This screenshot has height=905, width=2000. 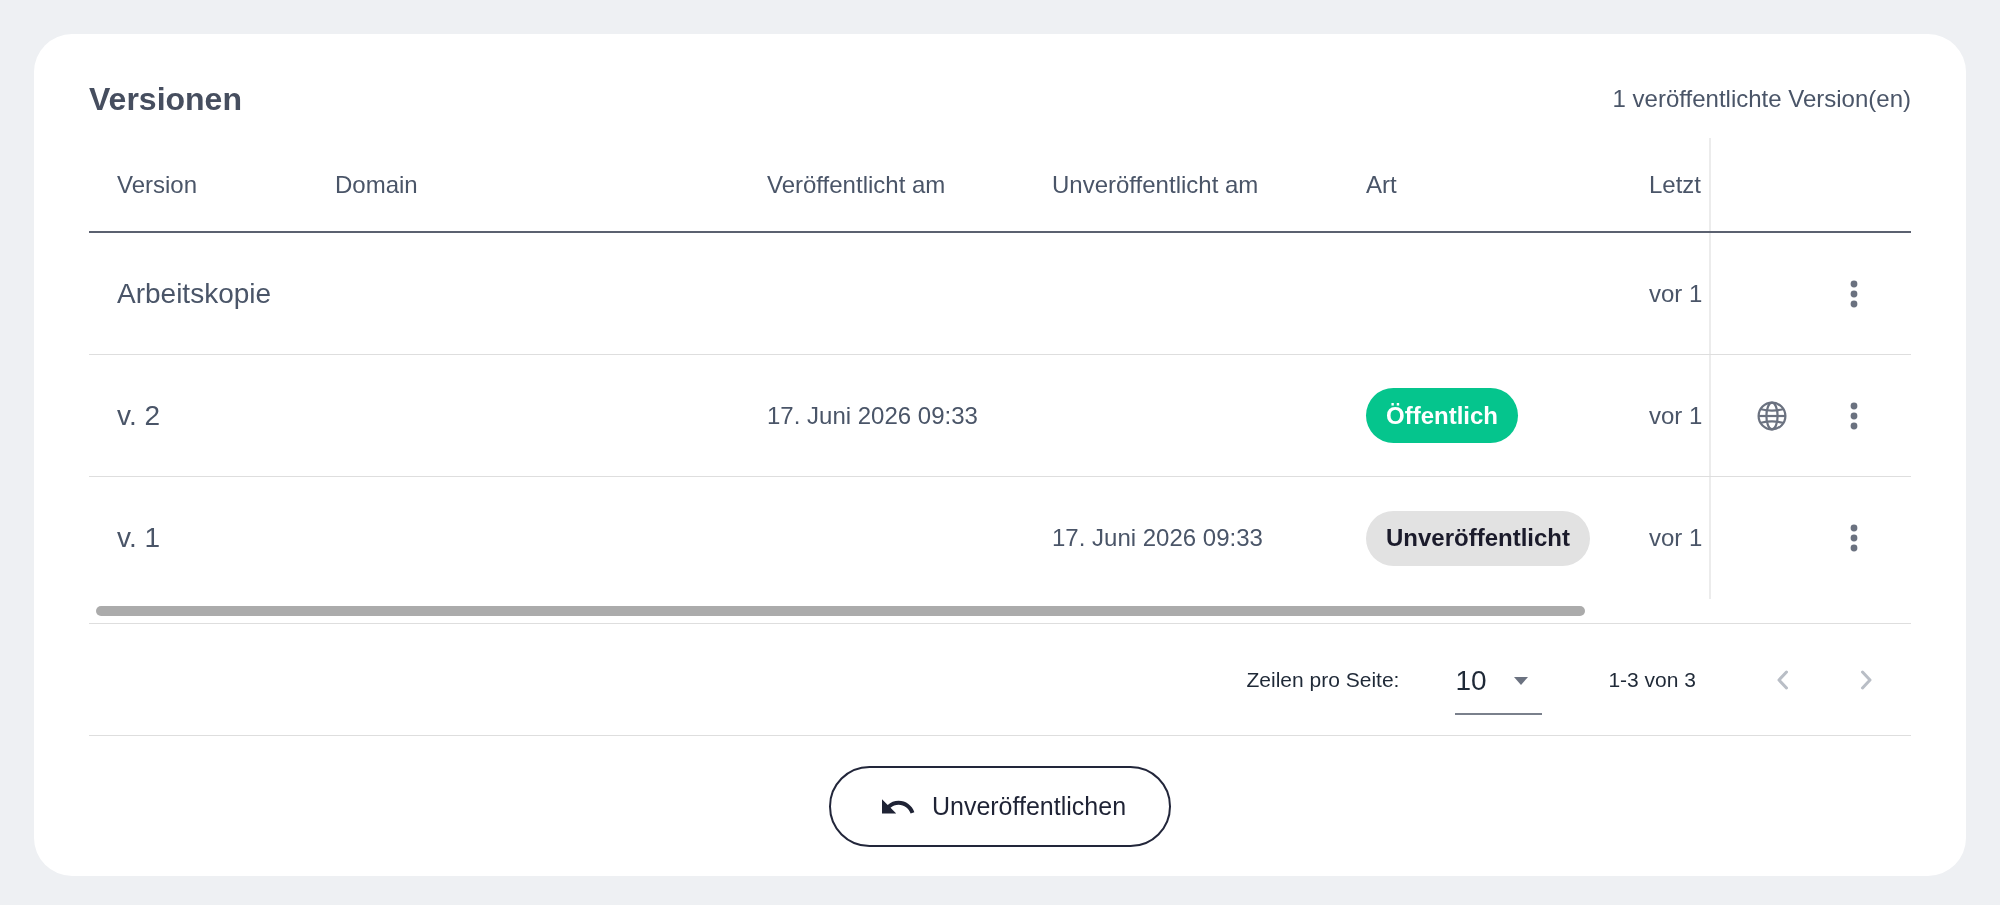 What do you see at coordinates (1442, 415) in the screenshot?
I see `status-badge: Öffentlich` at bounding box center [1442, 415].